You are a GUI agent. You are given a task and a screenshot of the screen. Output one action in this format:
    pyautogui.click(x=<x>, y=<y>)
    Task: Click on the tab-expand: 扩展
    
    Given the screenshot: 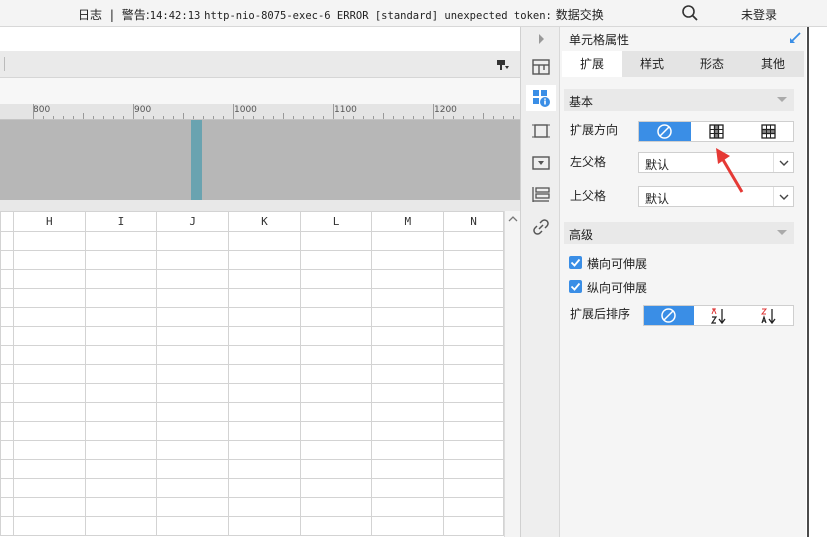 What is the action you would take?
    pyautogui.click(x=592, y=64)
    